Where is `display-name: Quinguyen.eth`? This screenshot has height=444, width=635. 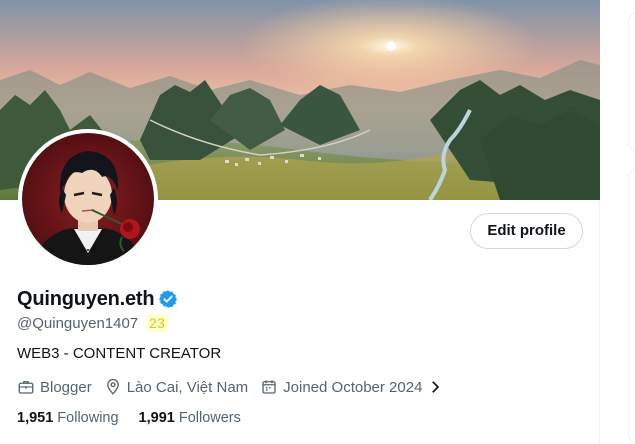
display-name: Quinguyen.eth is located at coordinates (86, 298).